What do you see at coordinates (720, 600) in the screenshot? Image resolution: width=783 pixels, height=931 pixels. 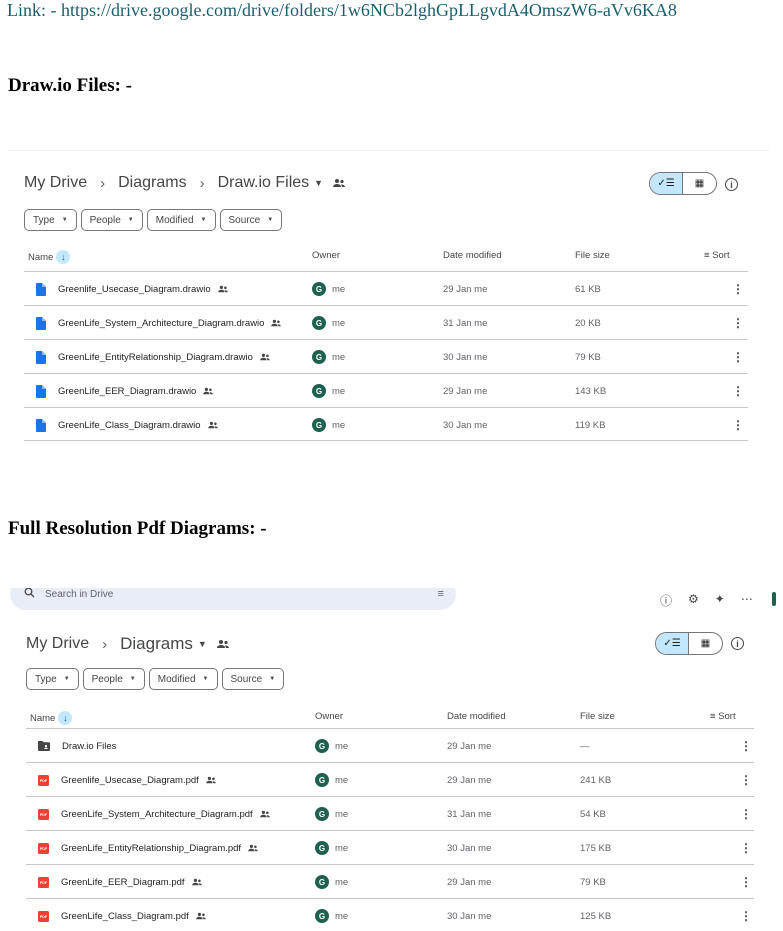 I see `gemini-icon: ✦` at bounding box center [720, 600].